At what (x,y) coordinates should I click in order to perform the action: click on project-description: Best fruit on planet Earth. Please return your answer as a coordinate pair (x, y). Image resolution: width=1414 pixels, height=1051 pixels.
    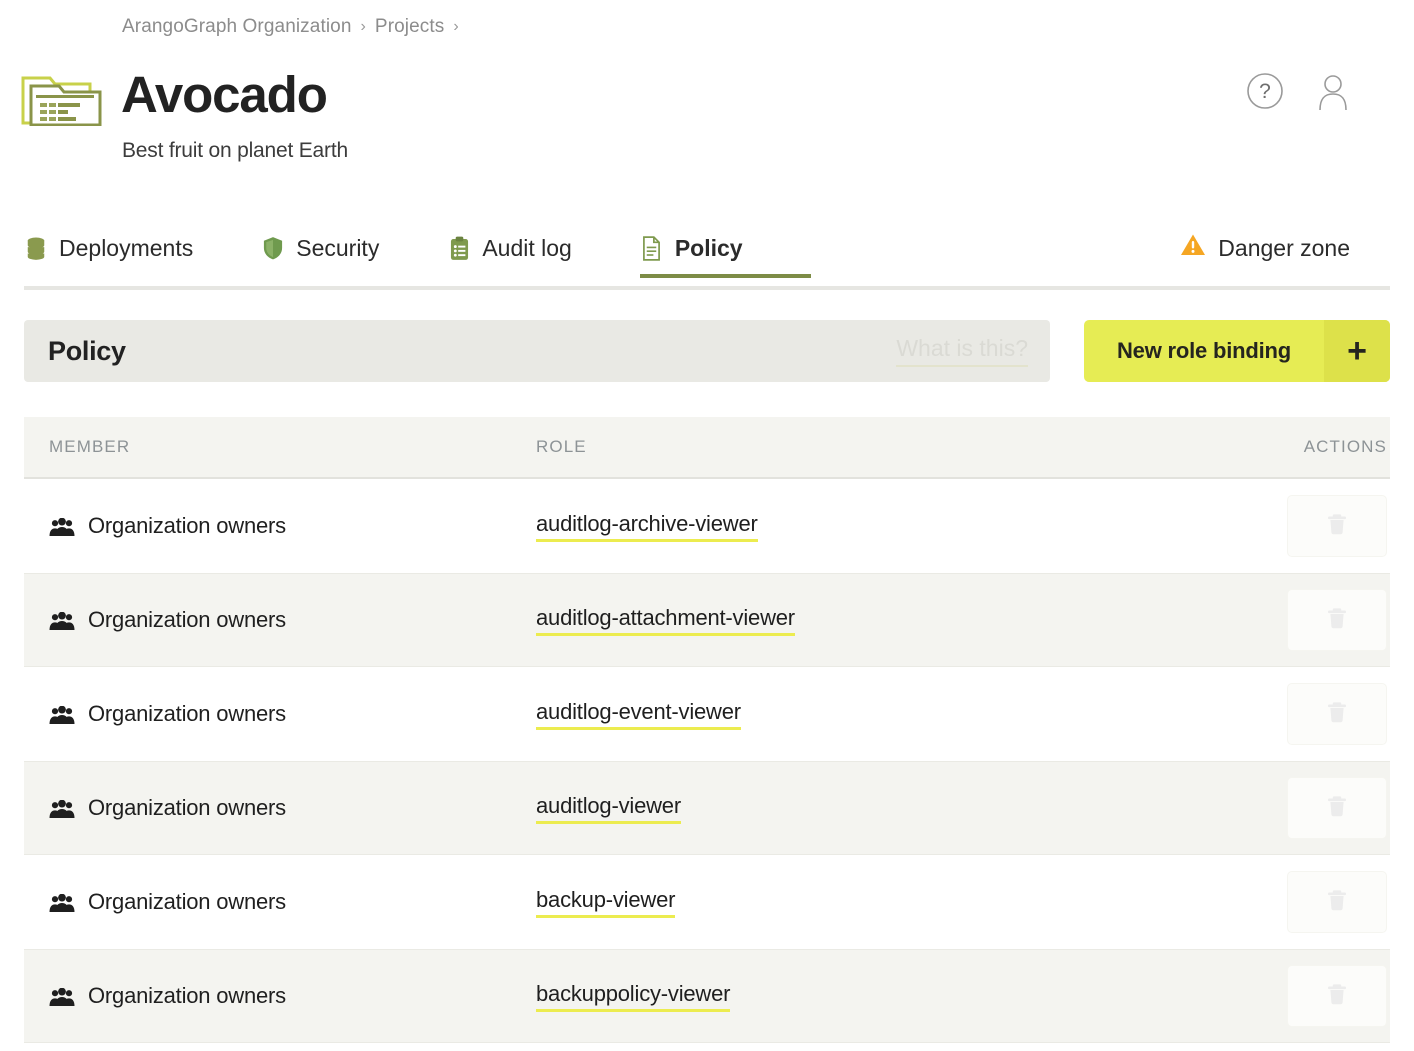
    Looking at the image, I should click on (235, 150).